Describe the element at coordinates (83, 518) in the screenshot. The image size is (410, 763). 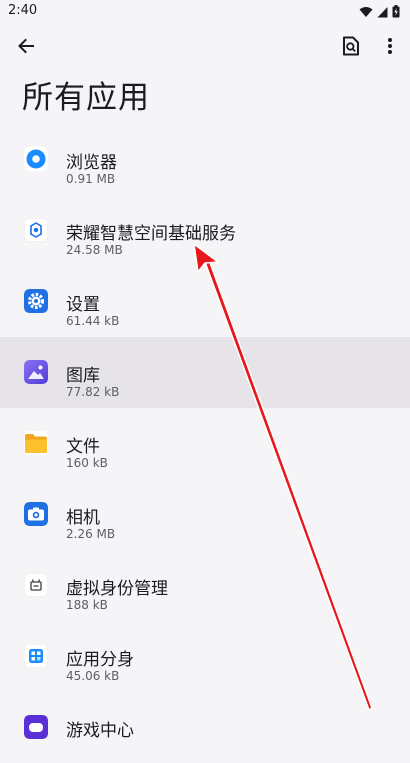
I see `app-name: 相机` at that location.